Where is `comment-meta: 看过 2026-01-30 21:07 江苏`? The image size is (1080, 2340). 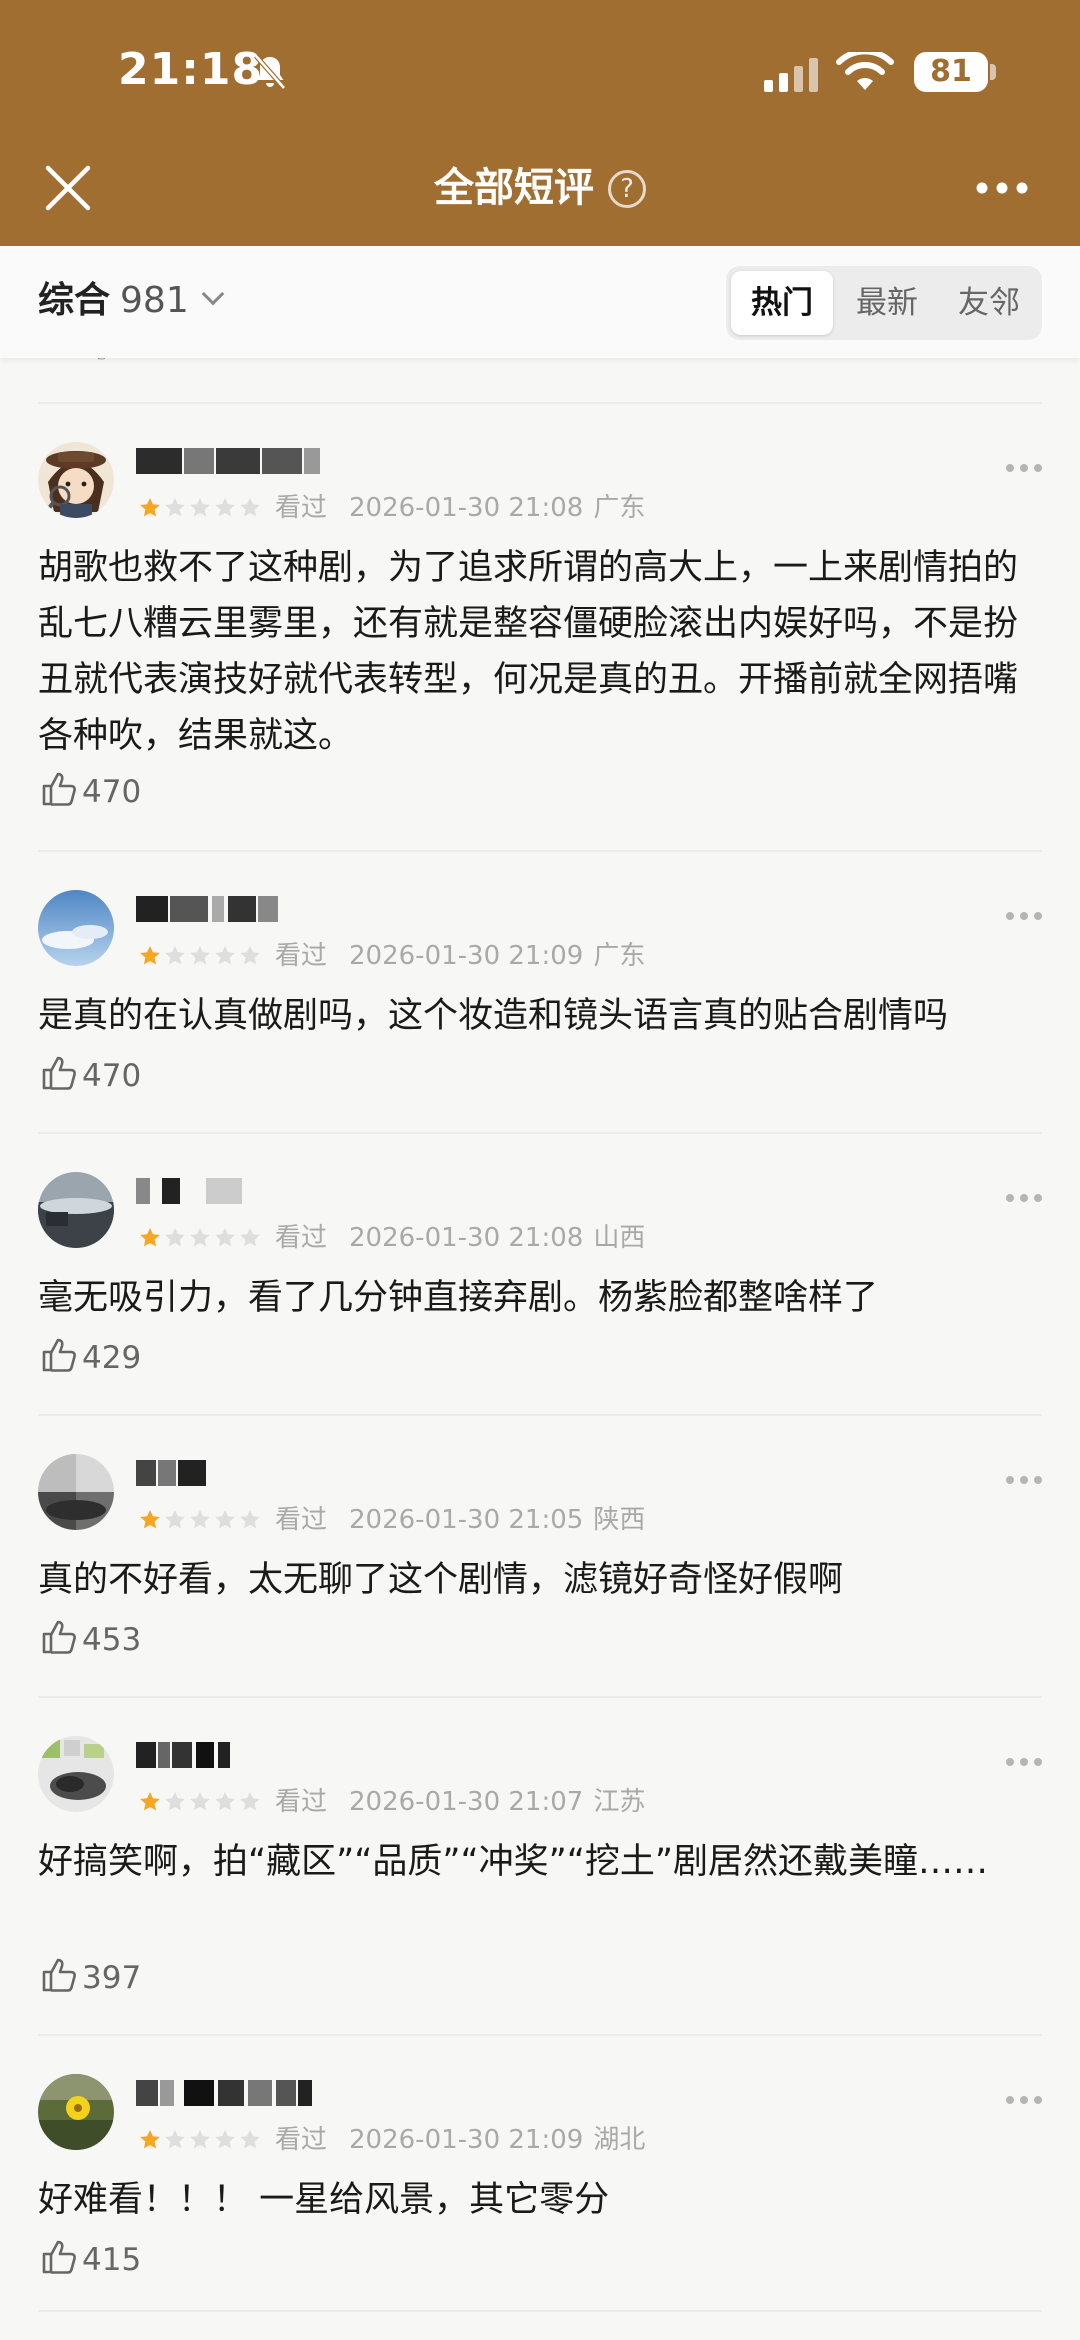
comment-meta: 看过 2026-01-30 21:07 江苏 is located at coordinates (391, 1802).